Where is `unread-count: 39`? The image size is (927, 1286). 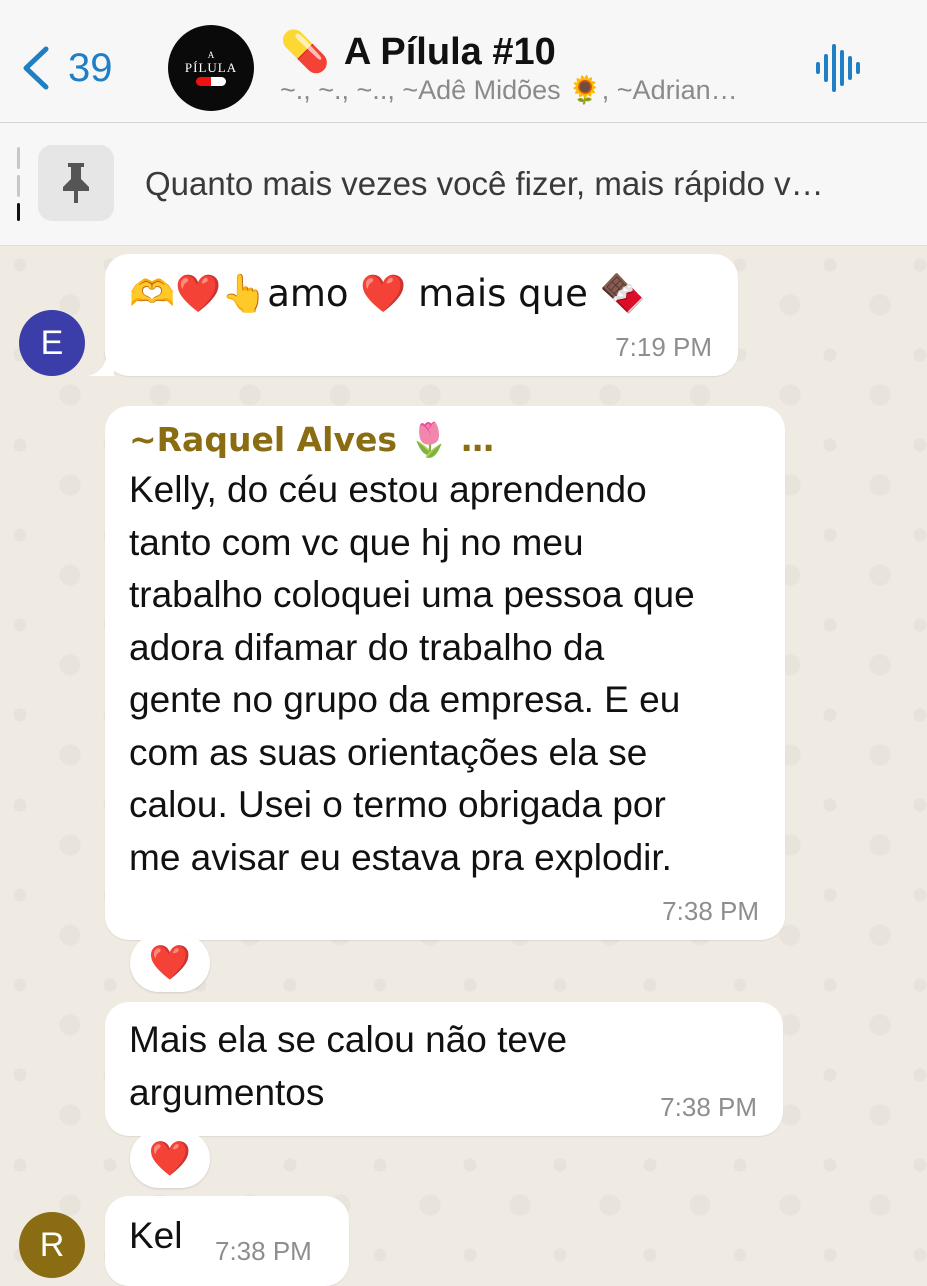
unread-count: 39 is located at coordinates (90, 67).